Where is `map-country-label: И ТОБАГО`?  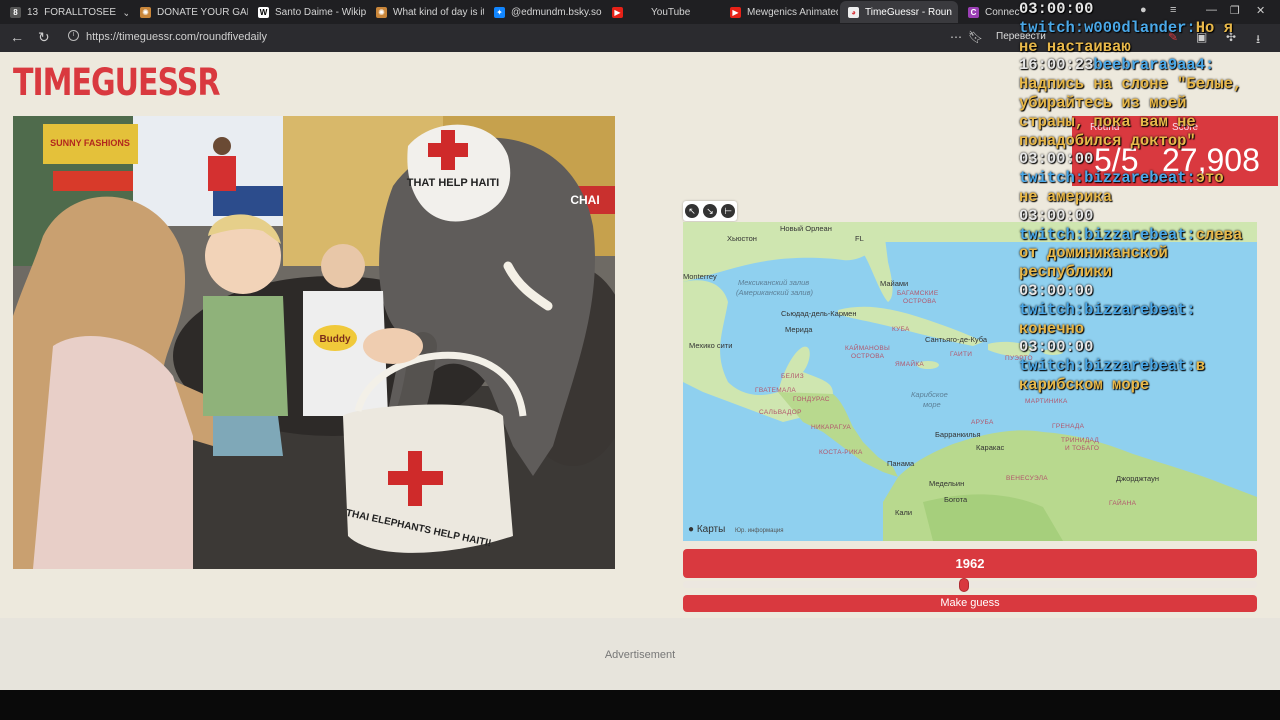 map-country-label: И ТОБАГО is located at coordinates (1082, 448).